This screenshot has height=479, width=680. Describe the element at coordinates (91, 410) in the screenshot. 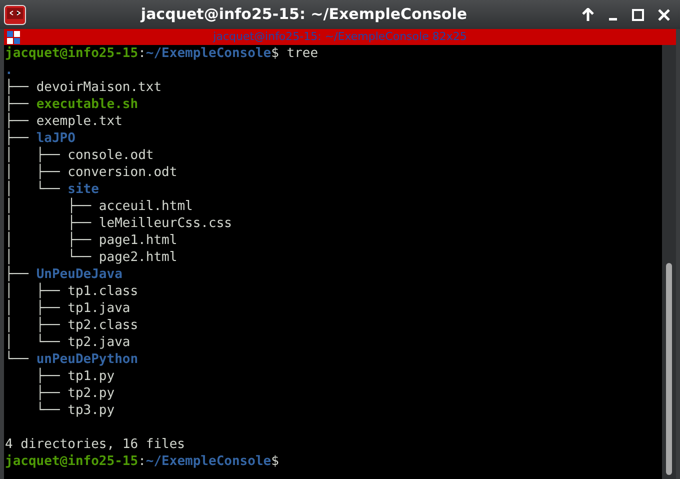

I see `file-name: tp3.py` at that location.